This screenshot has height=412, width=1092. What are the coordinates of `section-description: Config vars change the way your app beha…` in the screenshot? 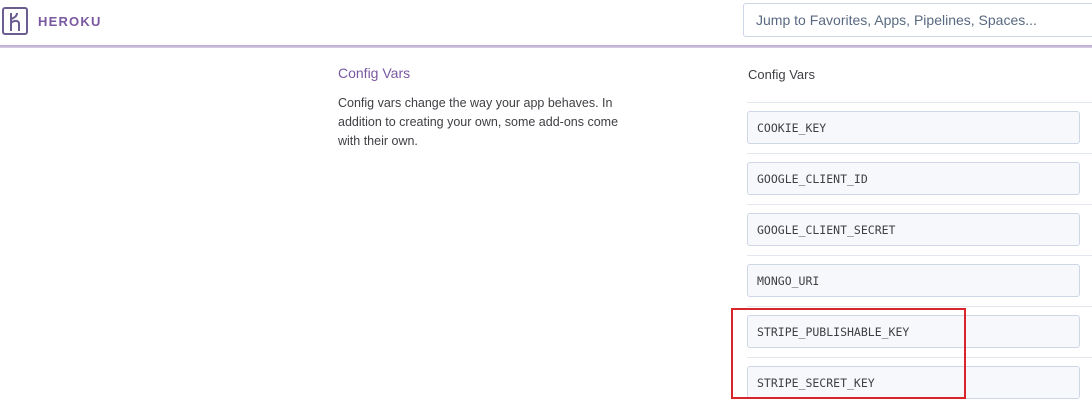 It's located at (478, 122).